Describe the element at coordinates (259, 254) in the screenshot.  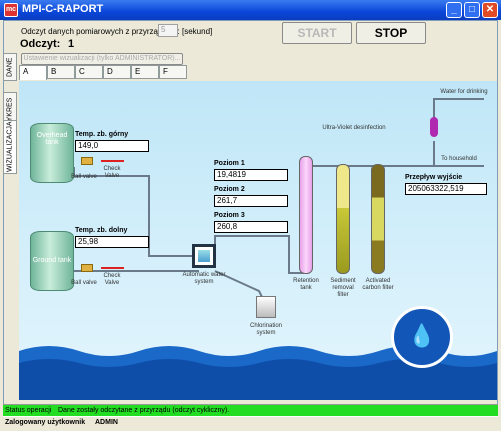
I see `pipe-to-retention` at that location.